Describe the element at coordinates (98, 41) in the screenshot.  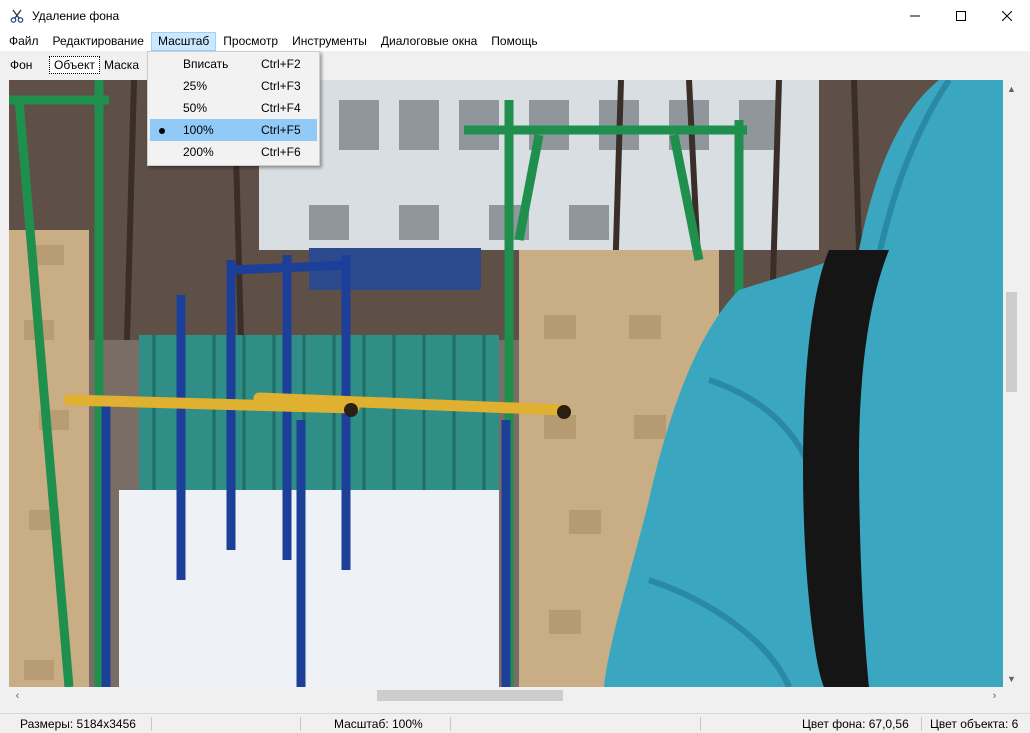
I see `menu-edit: Редактирование` at that location.